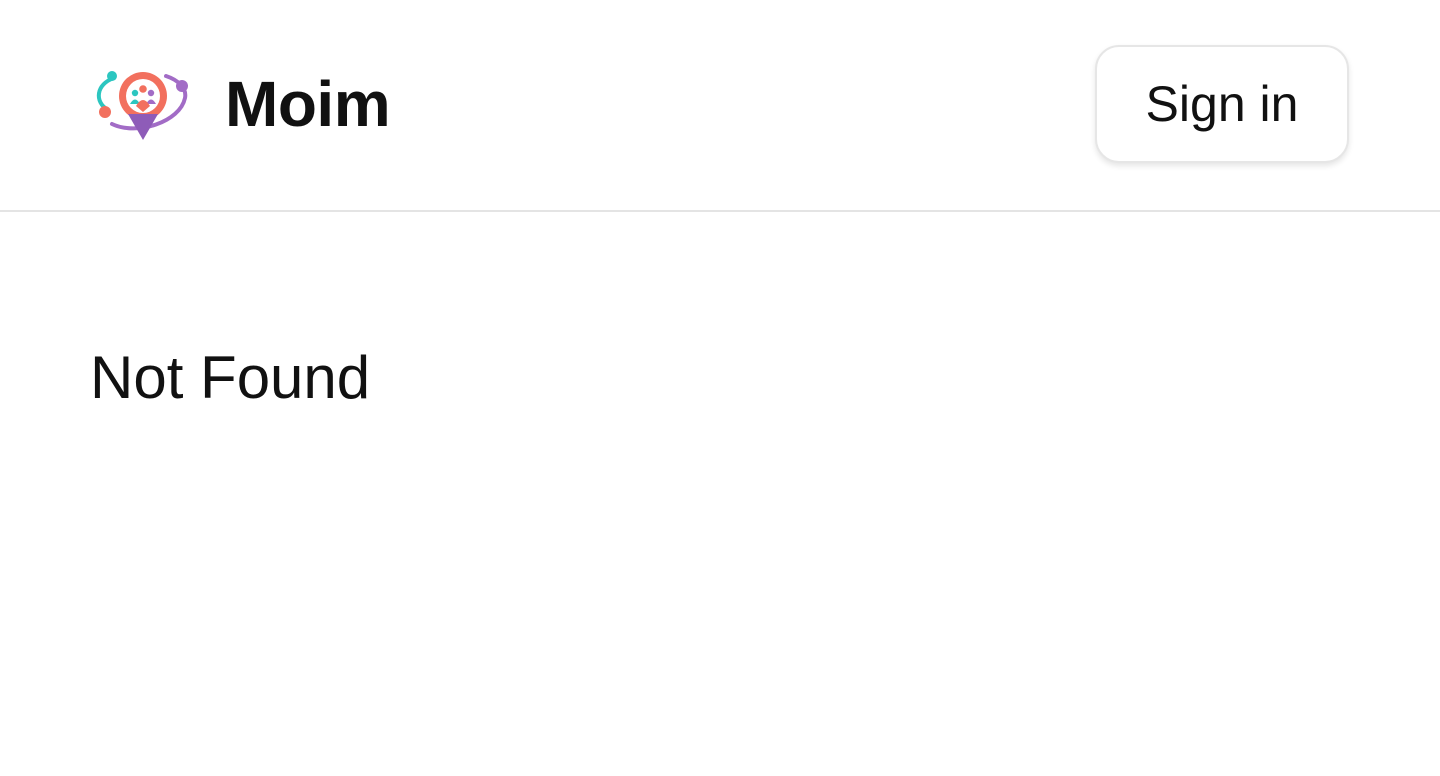 The width and height of the screenshot is (1440, 776). Describe the element at coordinates (230, 377) in the screenshot. I see `not-found-message: Not Found` at that location.